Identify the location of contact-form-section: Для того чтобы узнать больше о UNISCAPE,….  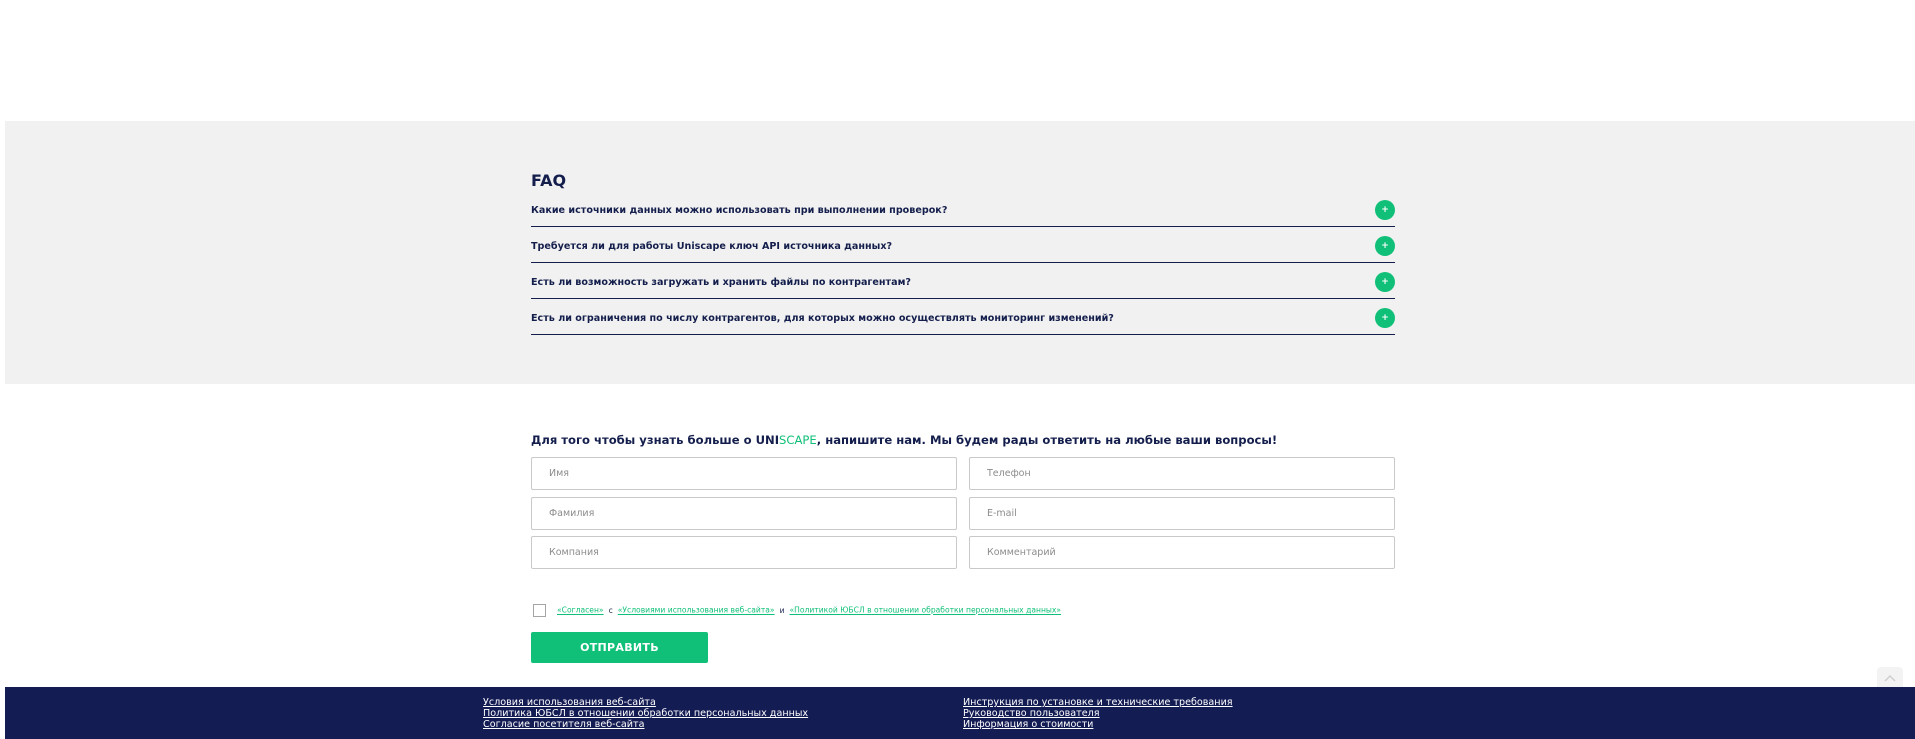
(963, 547).